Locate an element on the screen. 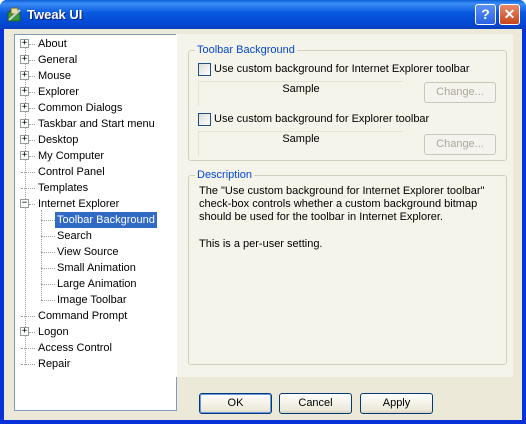  tree-item-command-prompt: Command Prompt is located at coordinates (95, 316).